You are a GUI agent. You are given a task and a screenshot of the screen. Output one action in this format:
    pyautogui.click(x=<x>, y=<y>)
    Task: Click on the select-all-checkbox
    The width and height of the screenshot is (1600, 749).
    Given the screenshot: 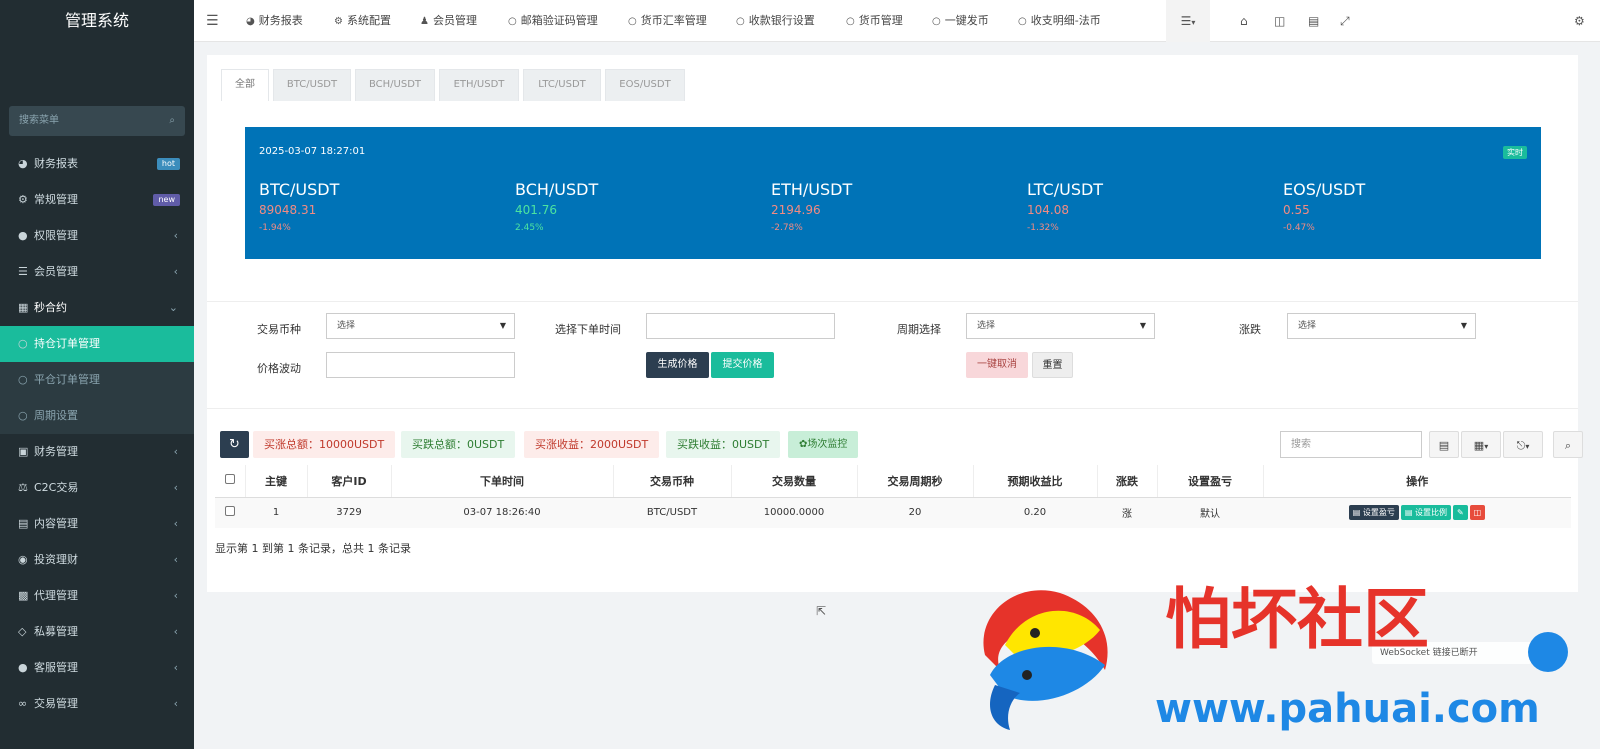 What is the action you would take?
    pyautogui.click(x=229, y=479)
    